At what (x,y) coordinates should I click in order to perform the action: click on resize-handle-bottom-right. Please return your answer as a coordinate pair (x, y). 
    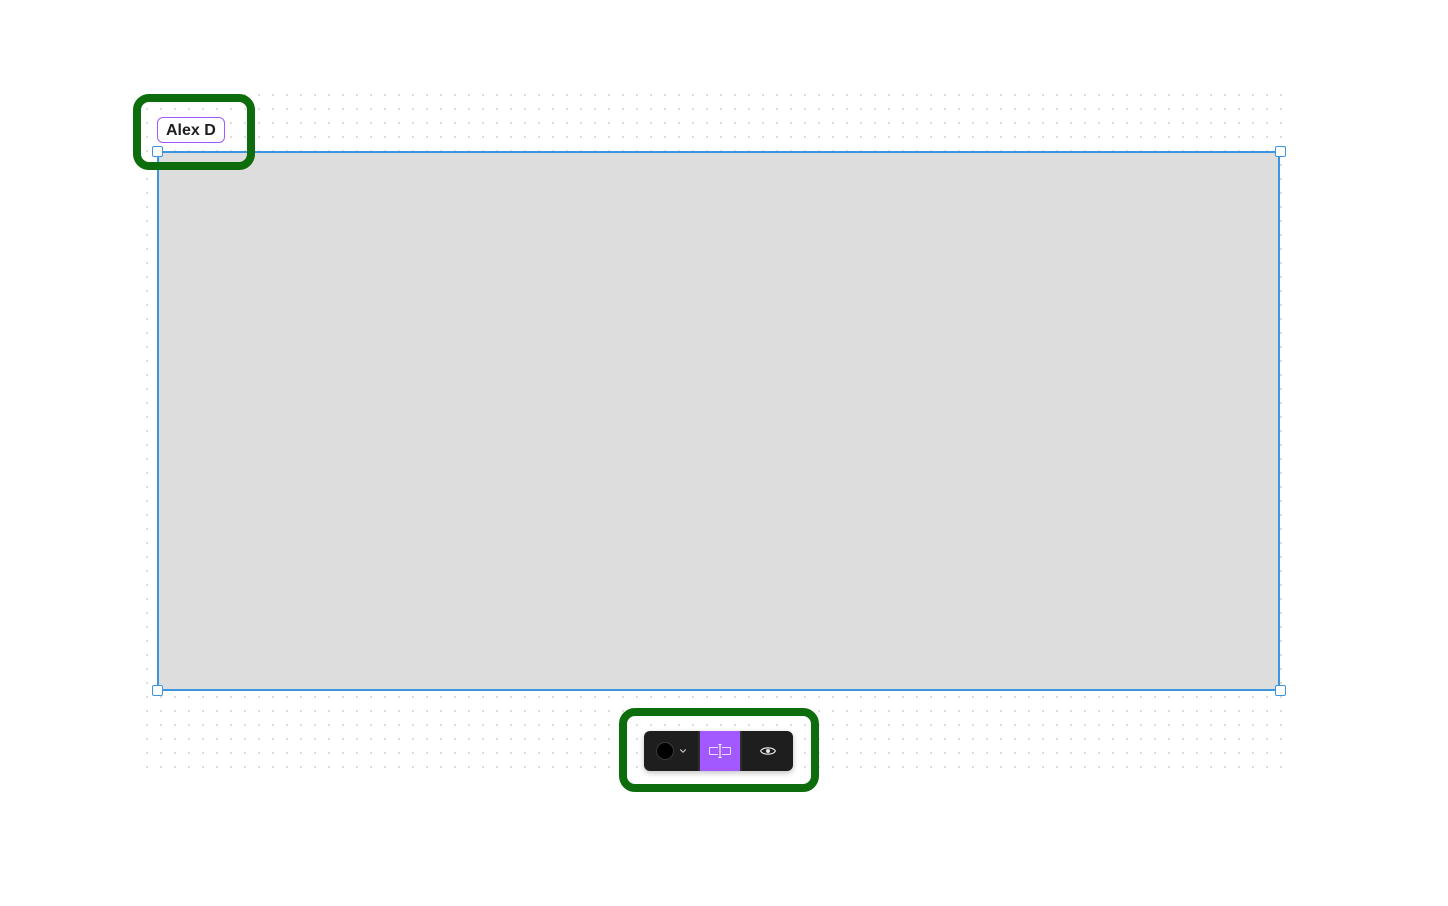
    Looking at the image, I should click on (1280, 690).